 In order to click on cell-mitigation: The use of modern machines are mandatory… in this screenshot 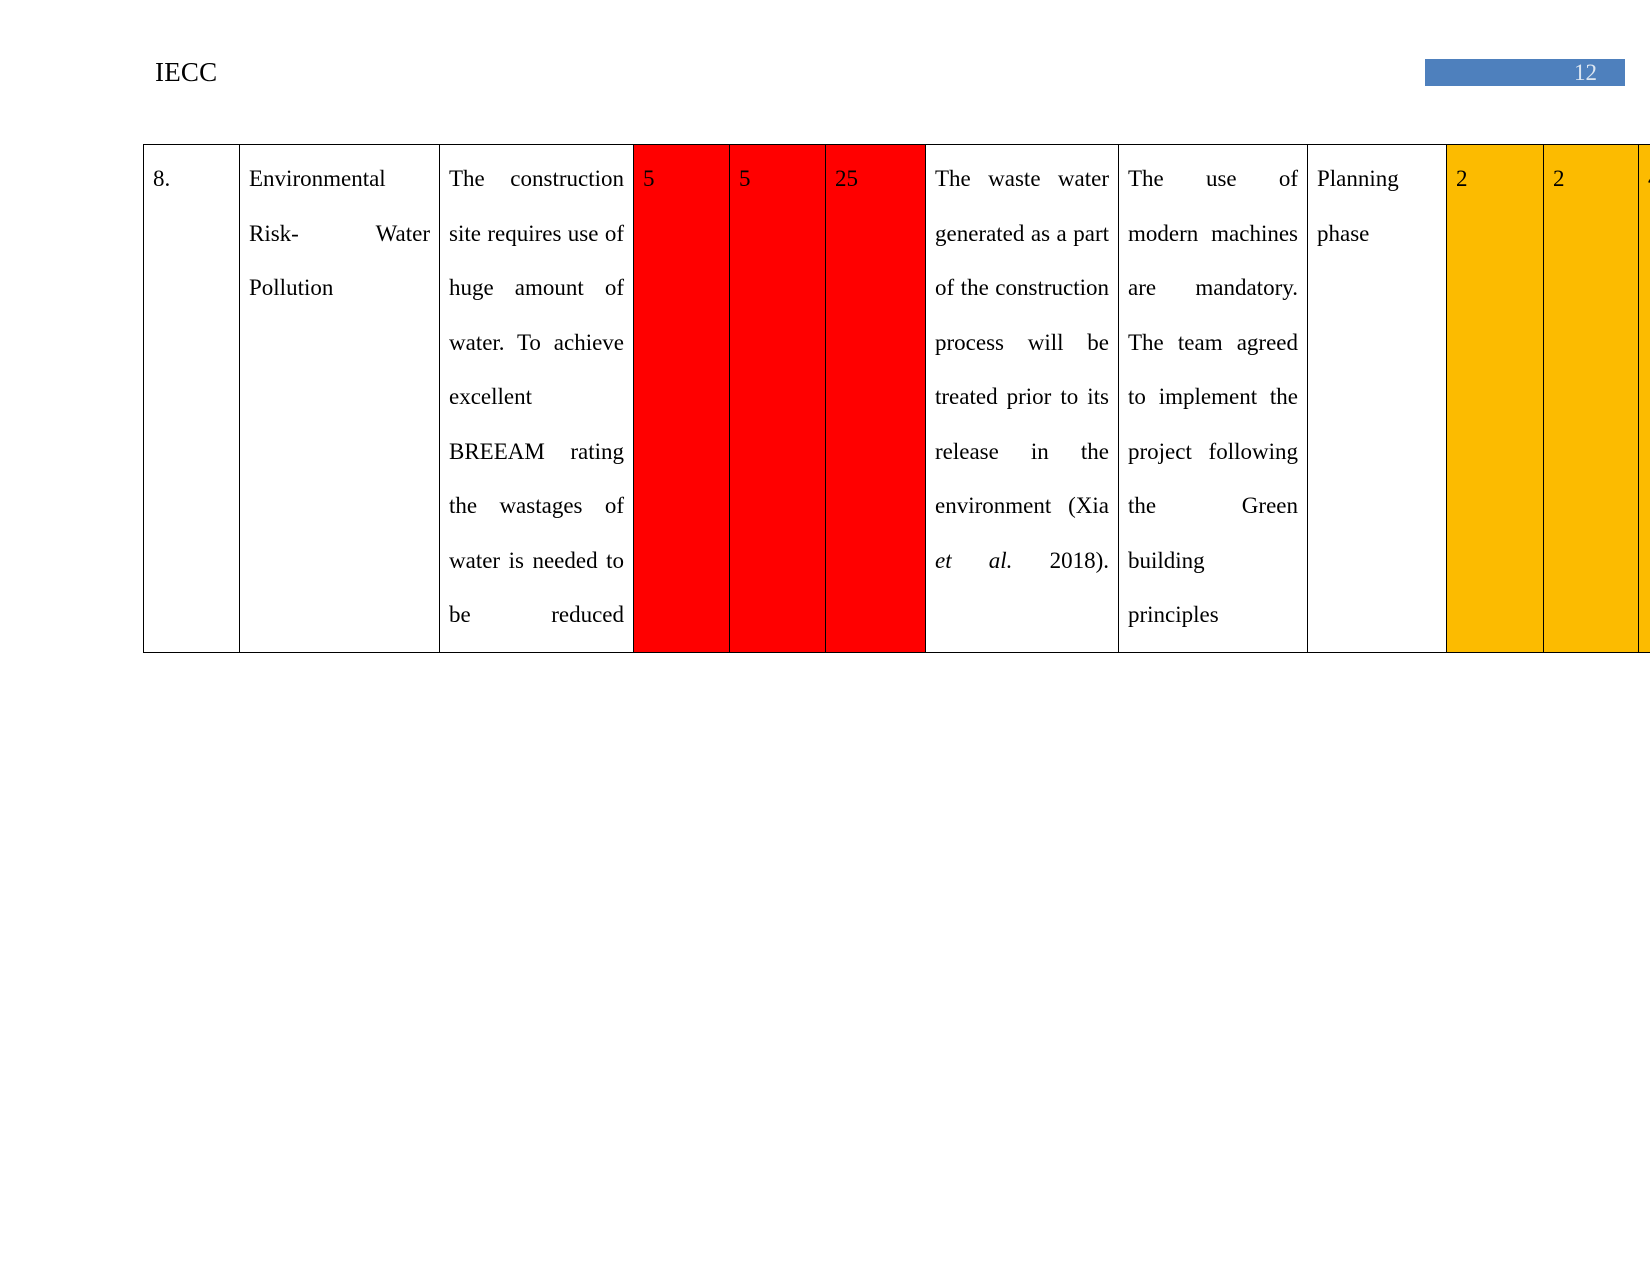, I will do `click(1213, 398)`.